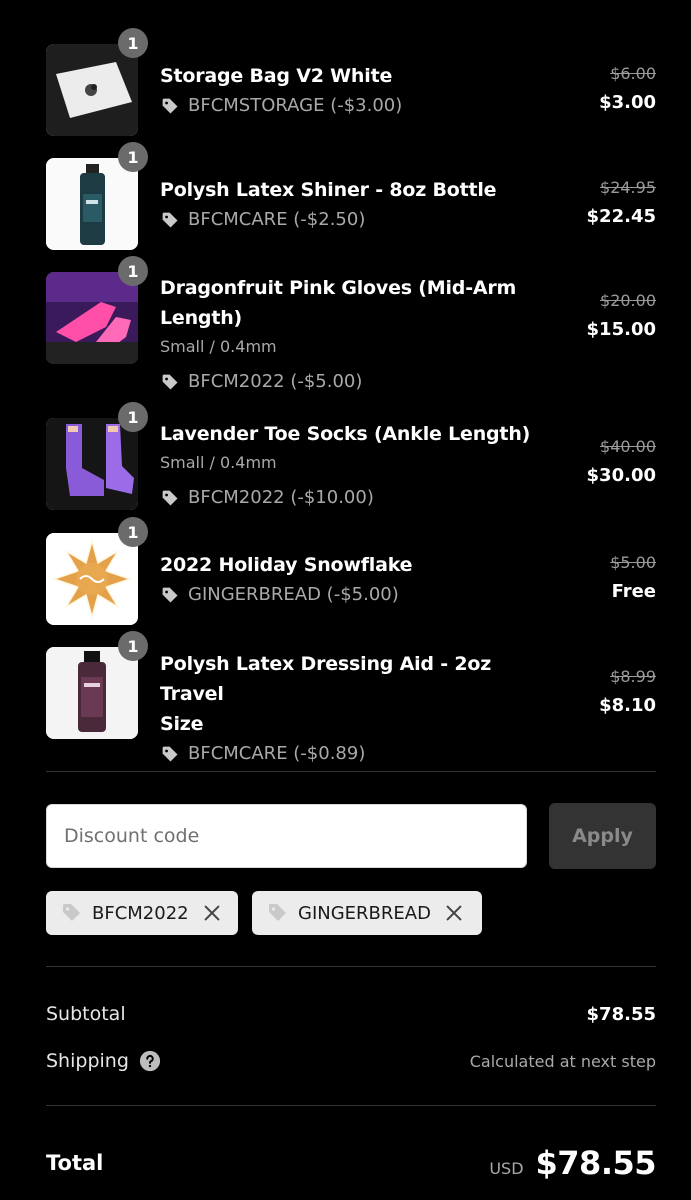 The width and height of the screenshot is (691, 1200). What do you see at coordinates (633, 73) in the screenshot?
I see `original-price: $6.00` at bounding box center [633, 73].